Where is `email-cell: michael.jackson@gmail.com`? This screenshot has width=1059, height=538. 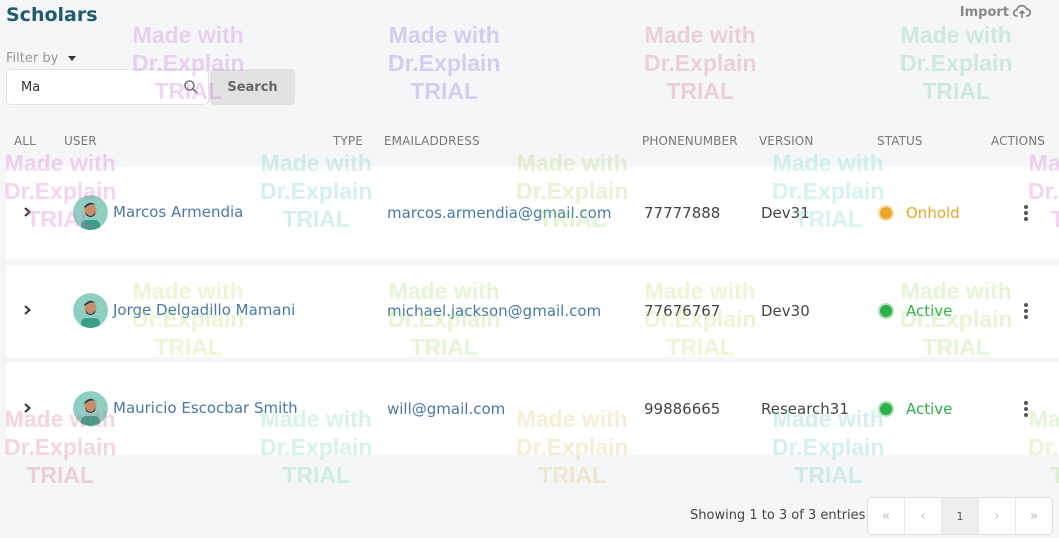
email-cell: michael.jackson@gmail.com is located at coordinates (494, 311).